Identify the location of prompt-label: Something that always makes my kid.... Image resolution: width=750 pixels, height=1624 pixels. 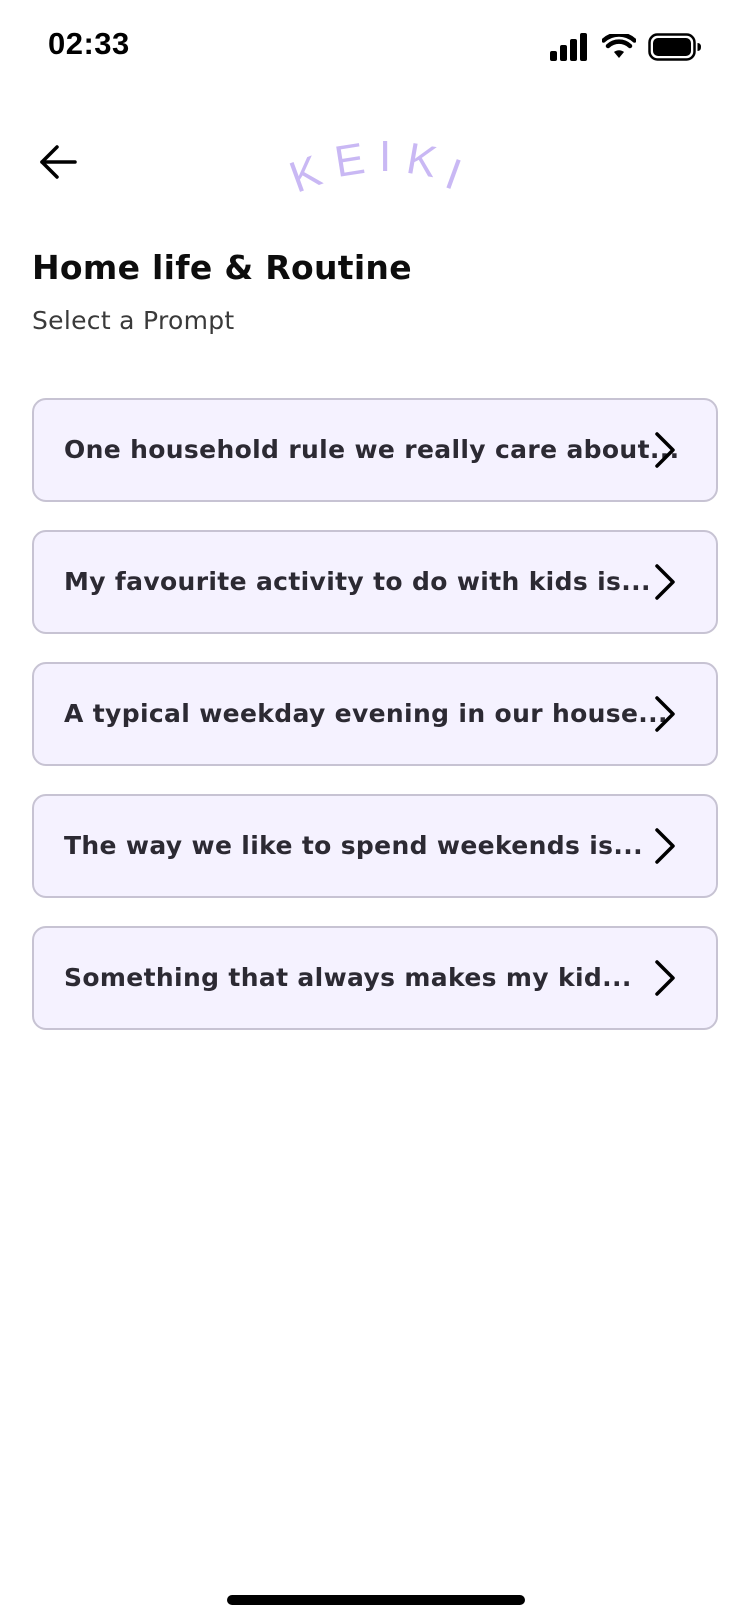
(348, 977).